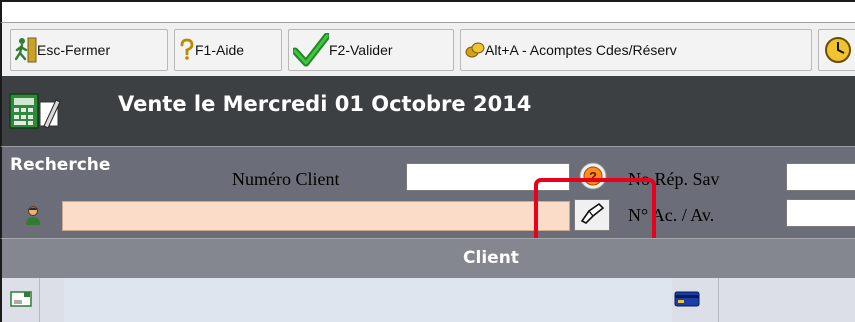  Describe the element at coordinates (674, 179) in the screenshot. I see `rep-sav-label: No Rép. Sav` at that location.